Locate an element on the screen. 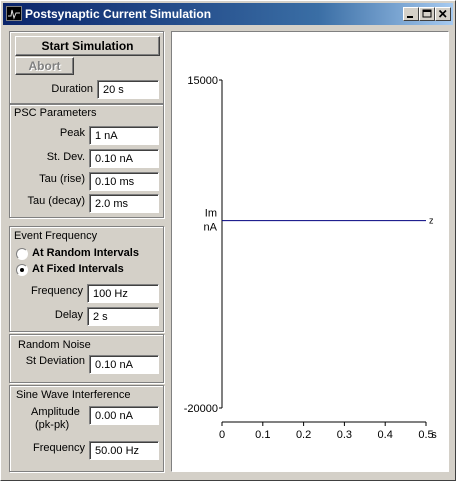  sine-wave-title: Sine Wave Interference is located at coordinates (73, 395).